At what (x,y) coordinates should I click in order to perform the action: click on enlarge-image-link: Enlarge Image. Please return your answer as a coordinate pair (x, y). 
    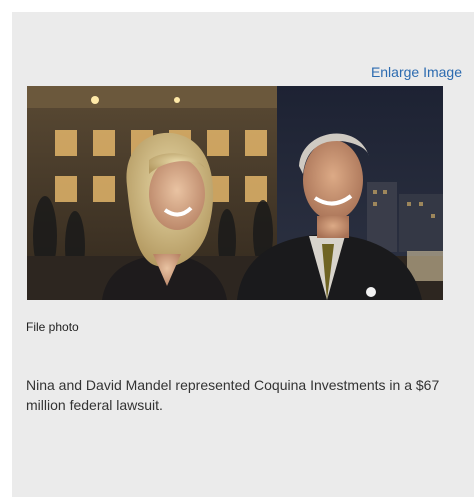
    Looking at the image, I should click on (416, 72).